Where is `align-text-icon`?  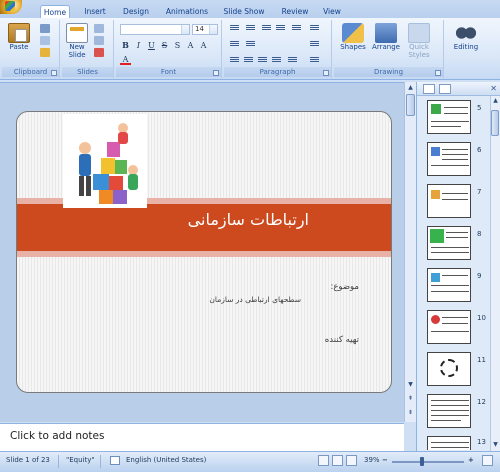
align-text-icon is located at coordinates (314, 45).